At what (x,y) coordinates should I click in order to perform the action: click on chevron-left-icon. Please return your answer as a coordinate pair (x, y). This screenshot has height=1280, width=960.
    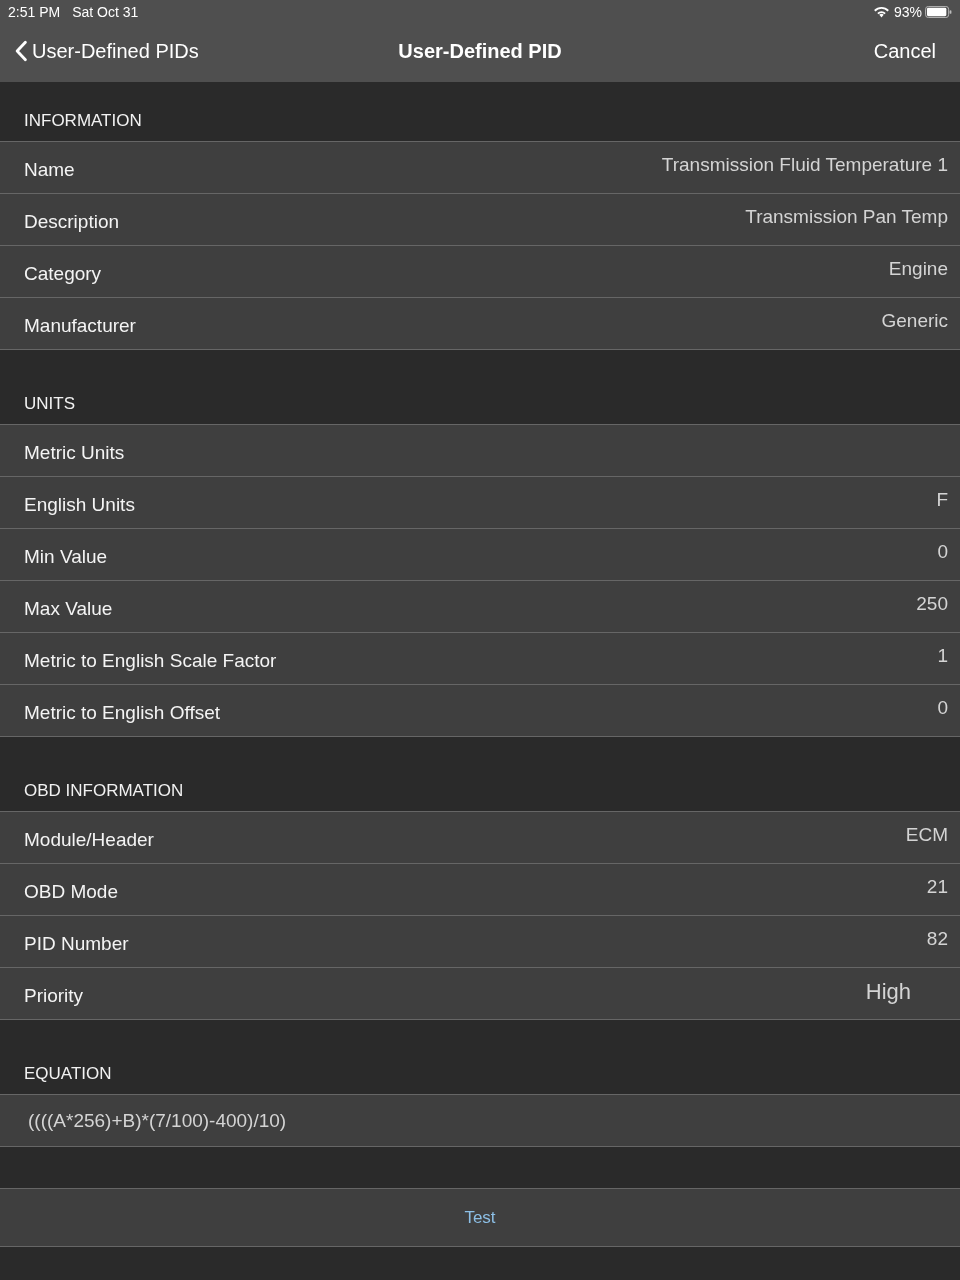
    Looking at the image, I should click on (21, 51).